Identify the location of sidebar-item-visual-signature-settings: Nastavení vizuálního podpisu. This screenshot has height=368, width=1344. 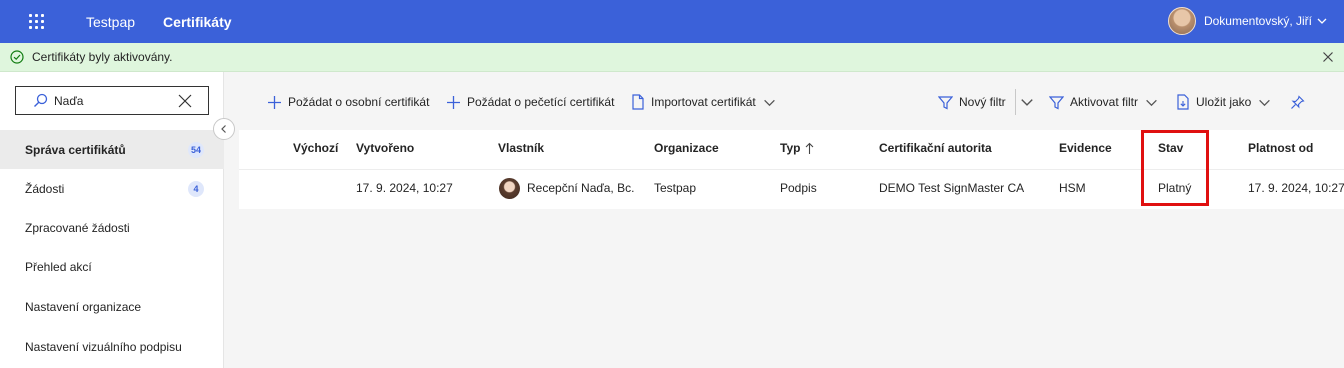
(112, 346).